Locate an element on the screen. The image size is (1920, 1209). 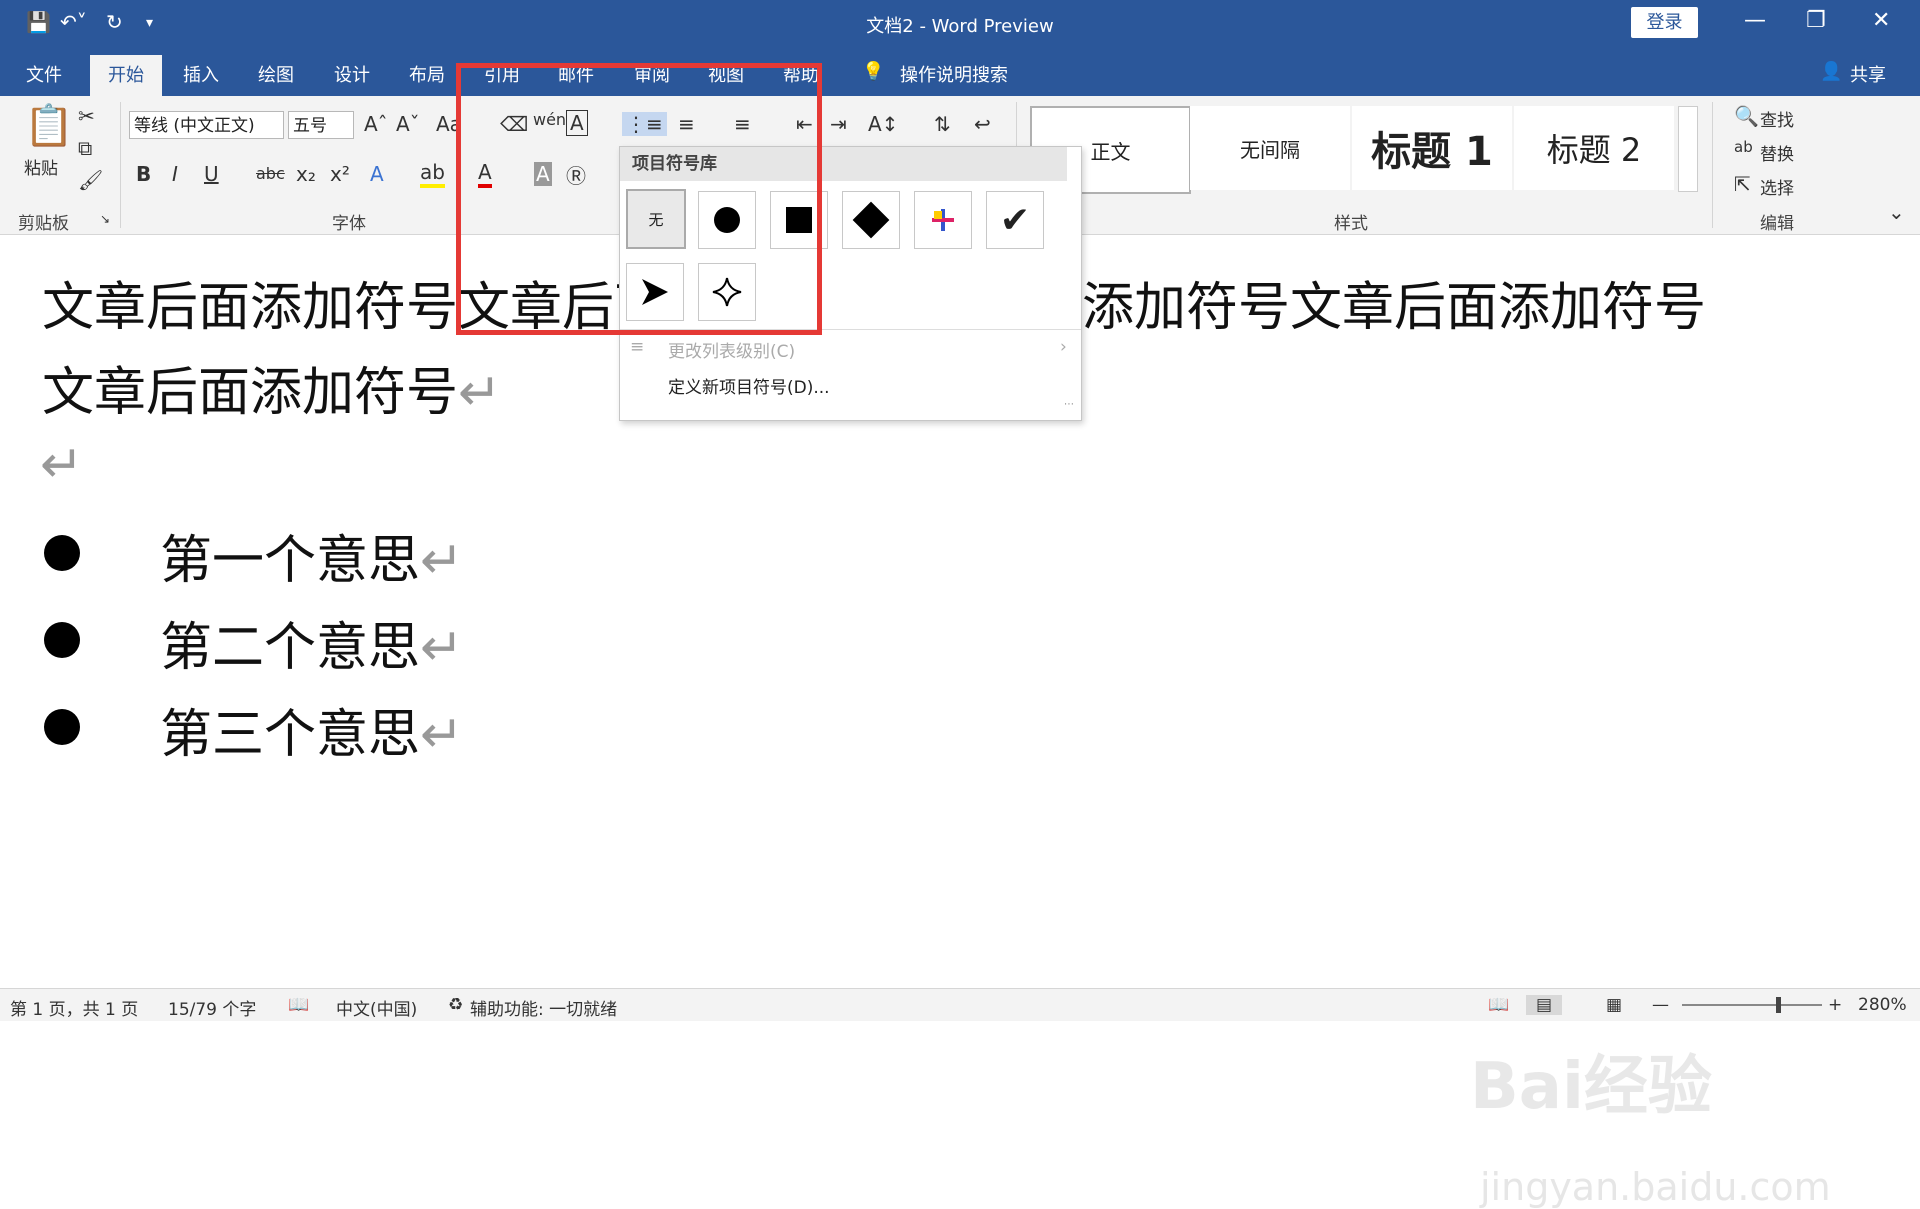
superscript-icon: x² is located at coordinates (340, 174).